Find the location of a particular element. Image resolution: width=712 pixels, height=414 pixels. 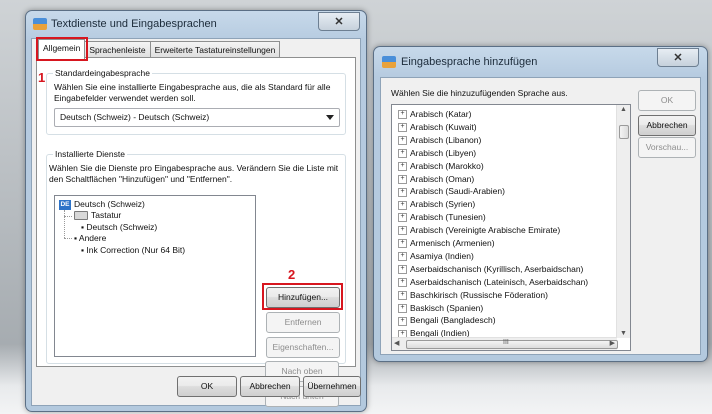

list-item: + Arabisch (Libanon) is located at coordinates (439, 140).